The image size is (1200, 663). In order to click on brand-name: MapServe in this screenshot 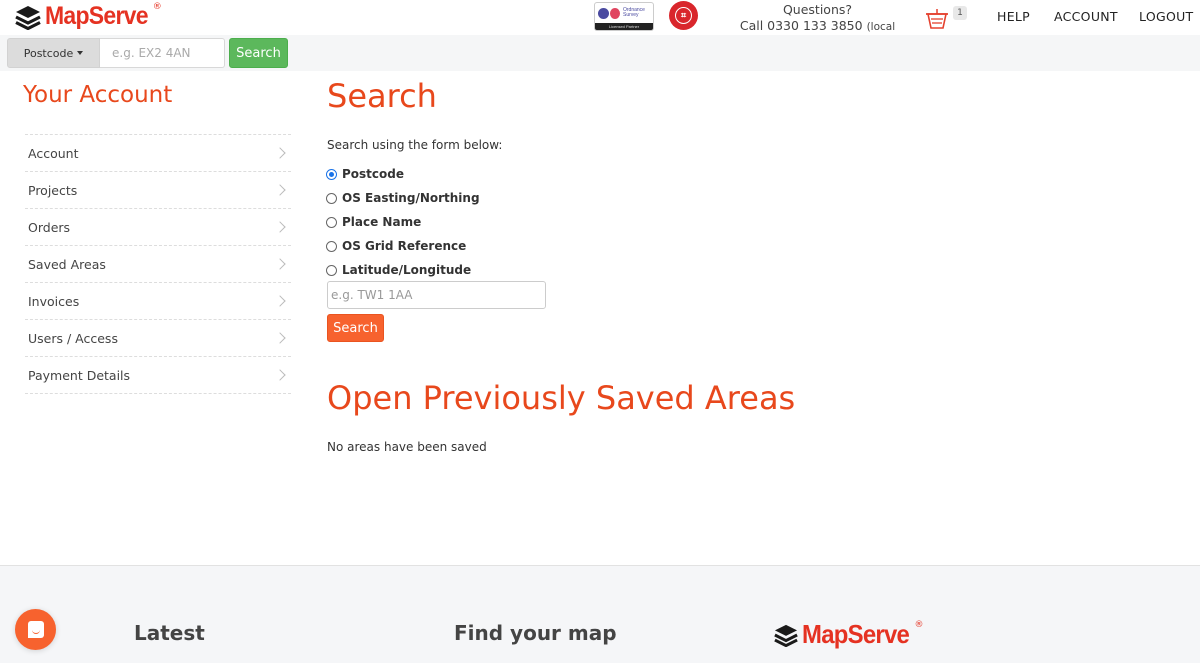, I will do `click(97, 16)`.